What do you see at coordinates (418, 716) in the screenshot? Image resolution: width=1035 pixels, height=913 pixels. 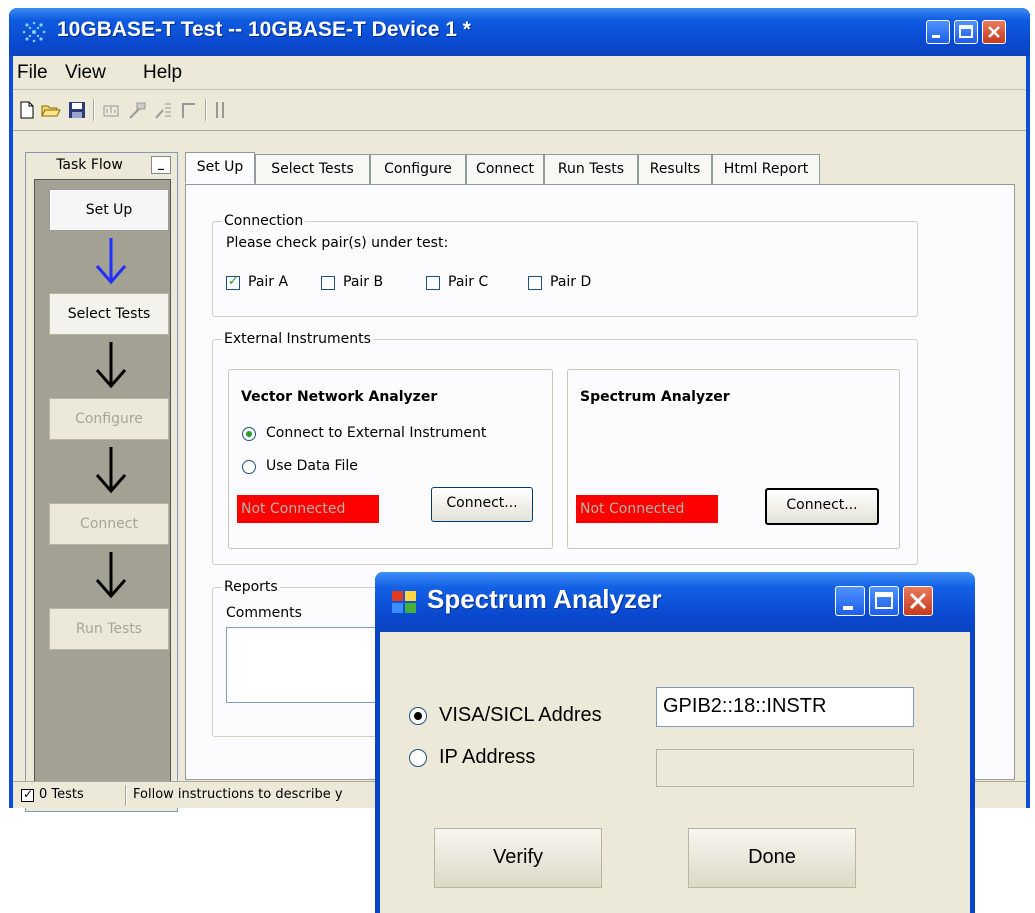 I see `visa-radio` at bounding box center [418, 716].